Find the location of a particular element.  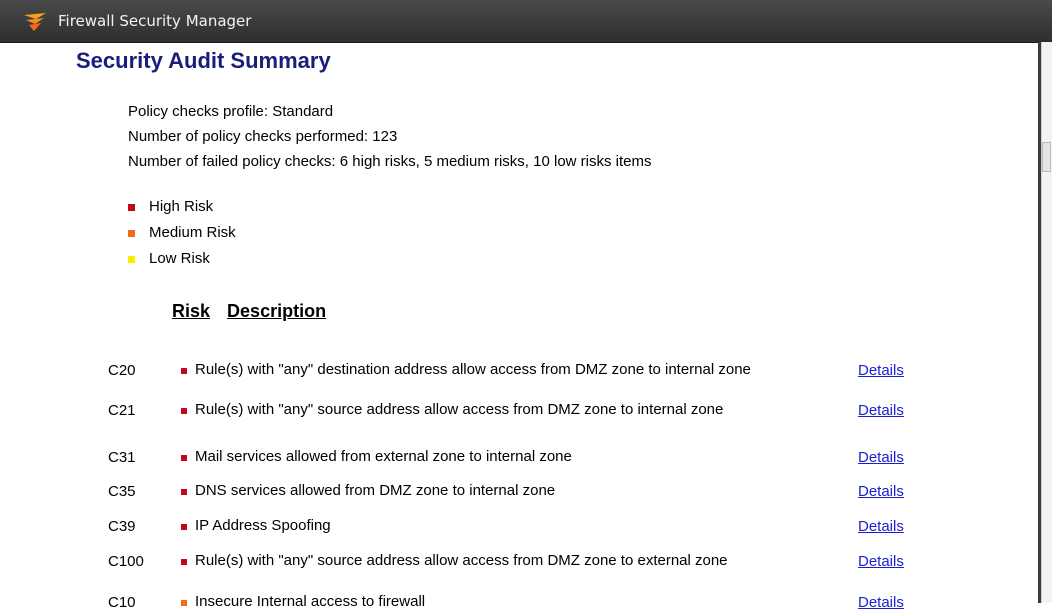

check-code: C20 is located at coordinates (122, 370).